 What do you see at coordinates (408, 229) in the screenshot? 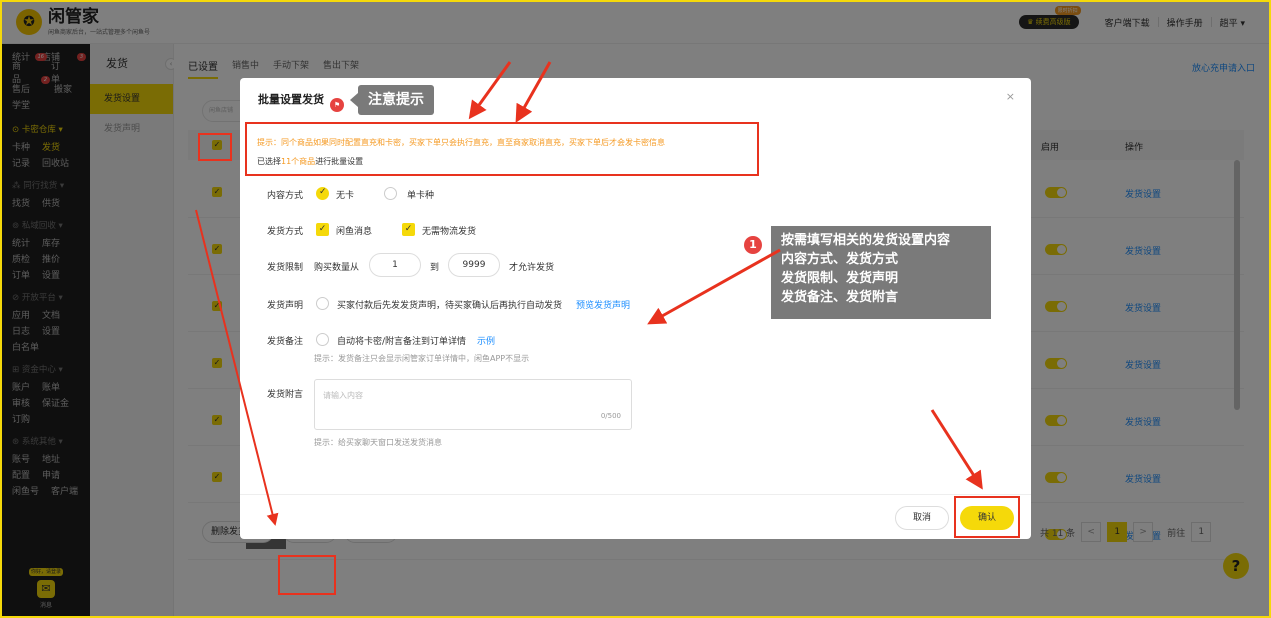
I see `ship-nologistics-checkbox: ✓` at bounding box center [408, 229].